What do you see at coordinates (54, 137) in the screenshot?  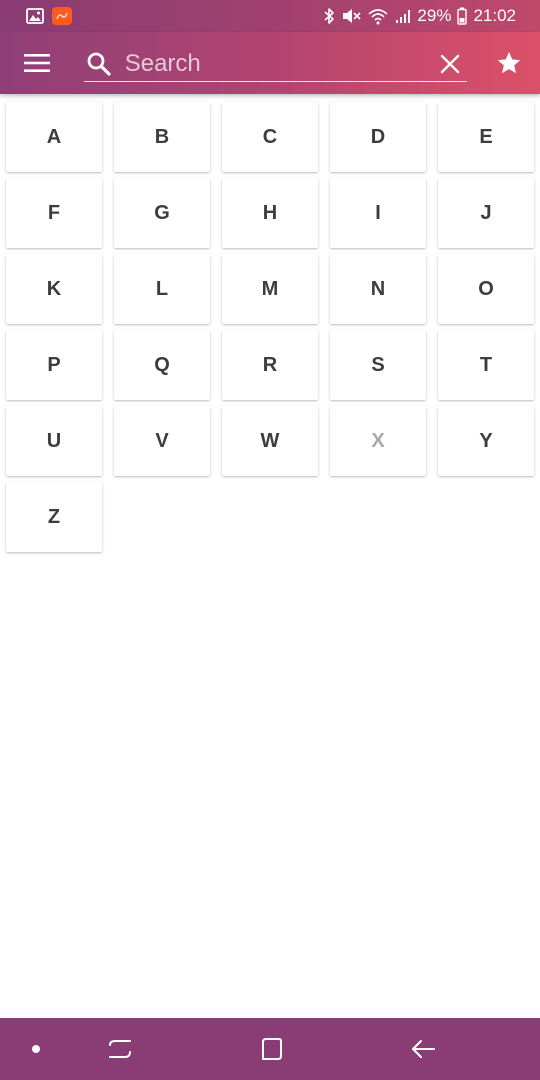 I see `letter-tile-a: A` at bounding box center [54, 137].